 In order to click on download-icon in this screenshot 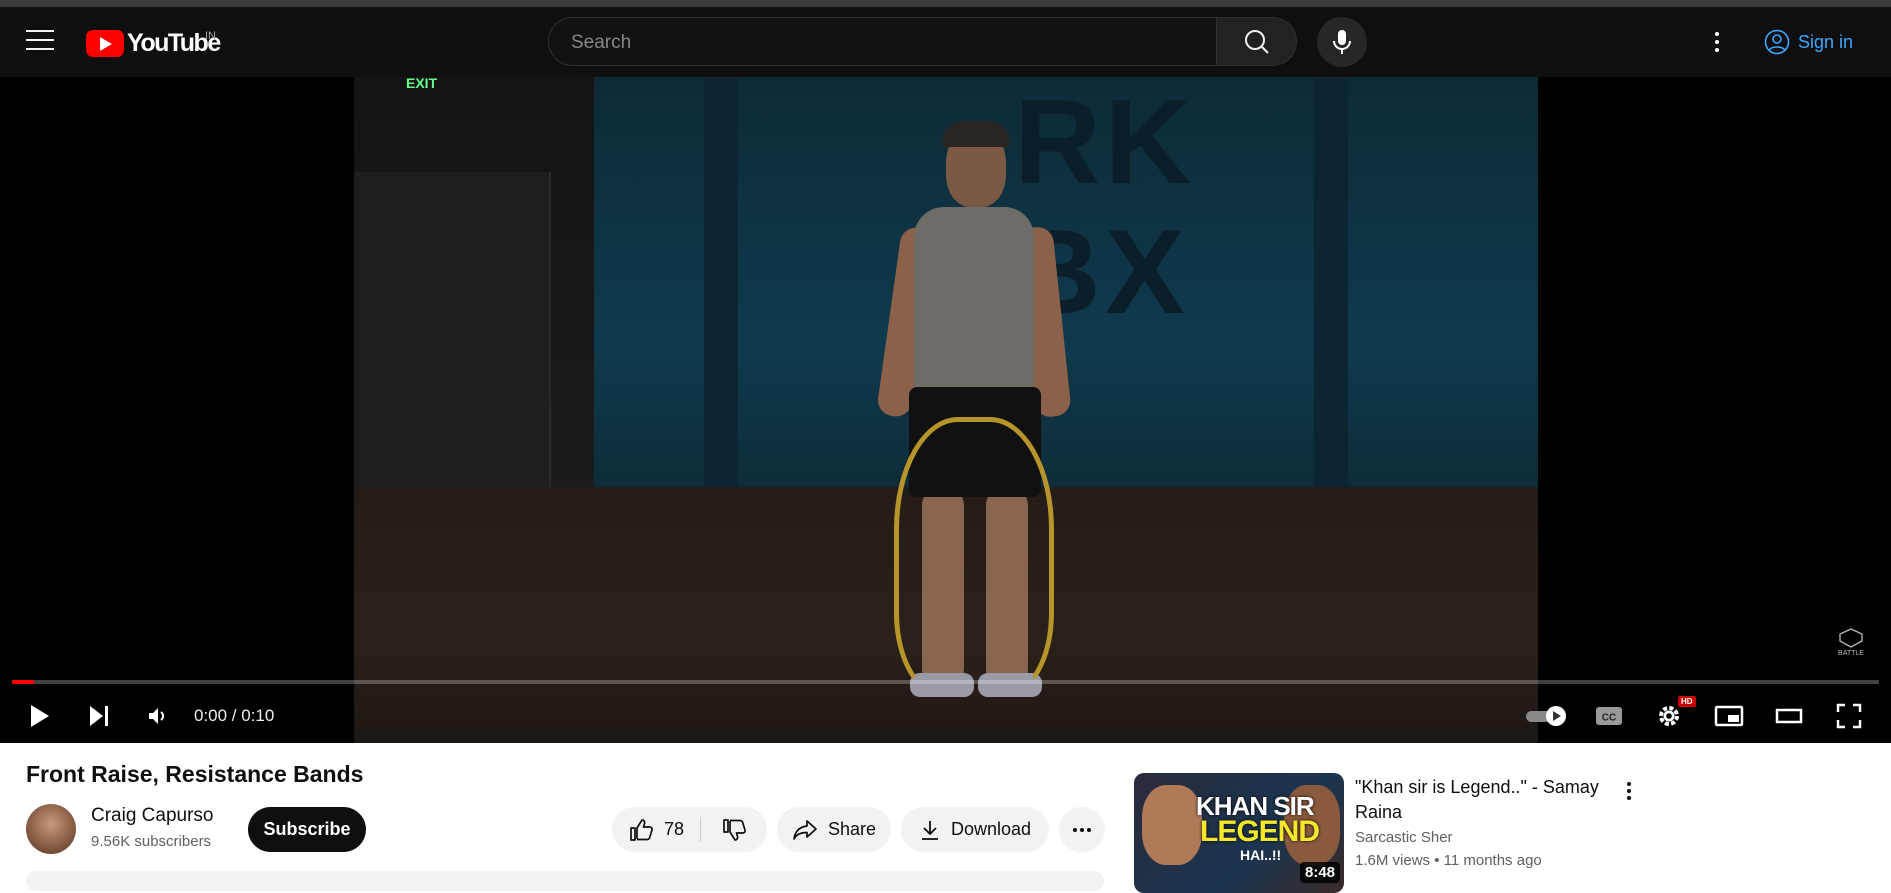, I will do `click(929, 830)`.